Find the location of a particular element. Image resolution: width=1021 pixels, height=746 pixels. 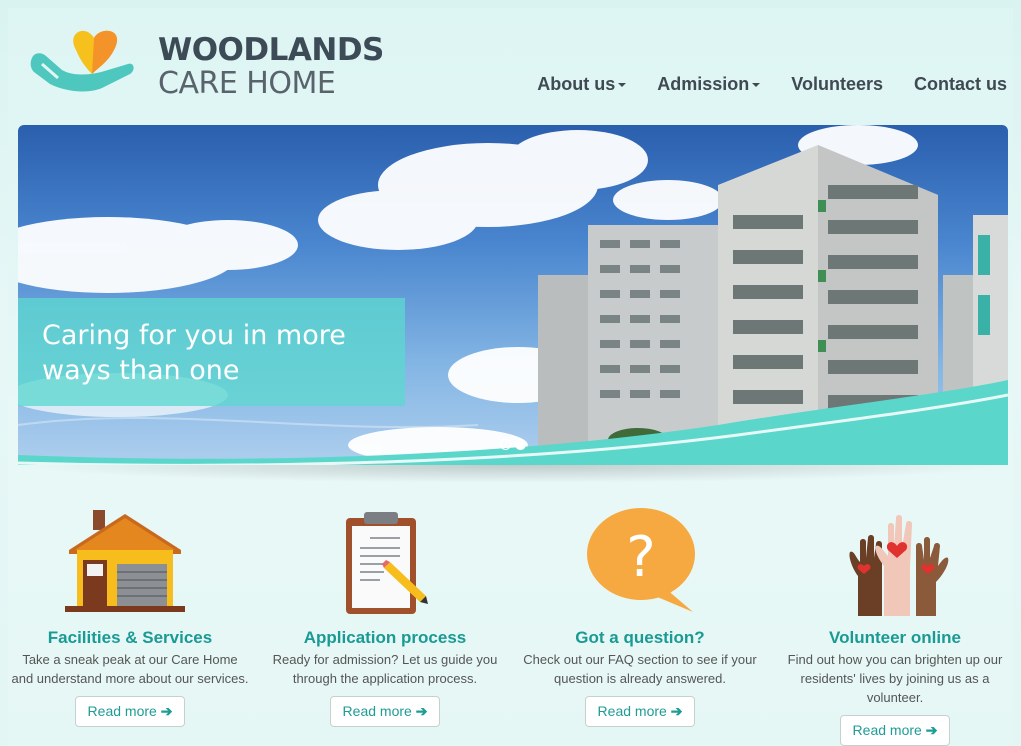

read-more-facilities-label: Read more is located at coordinates (122, 711).